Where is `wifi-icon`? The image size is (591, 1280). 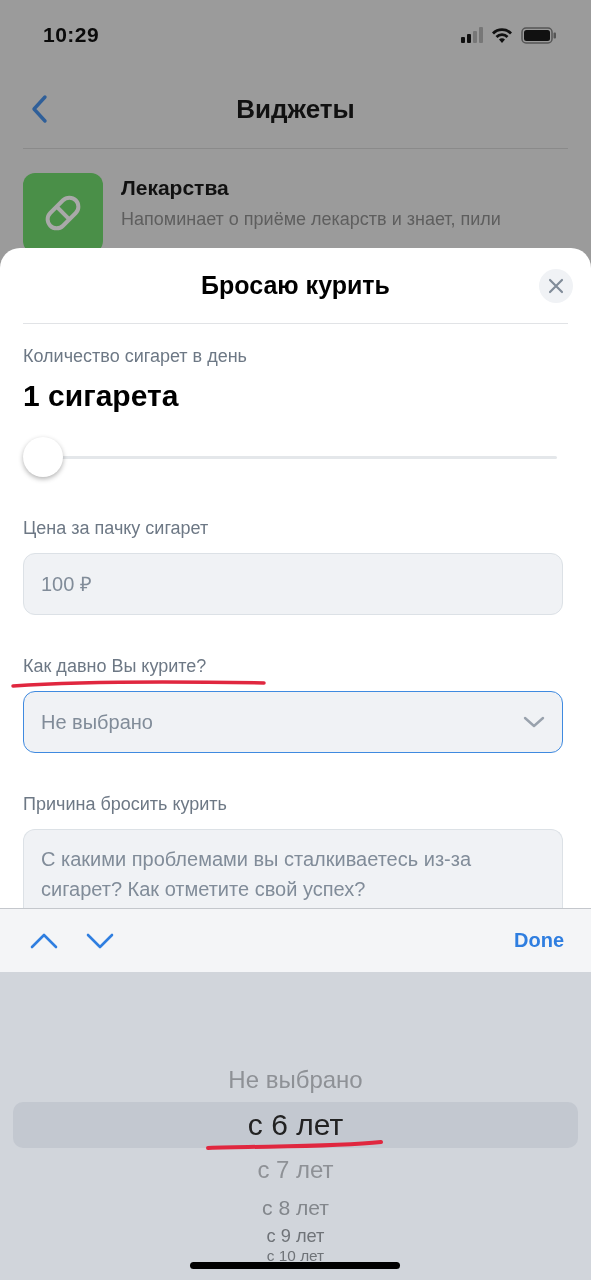
wifi-icon is located at coordinates (502, 35).